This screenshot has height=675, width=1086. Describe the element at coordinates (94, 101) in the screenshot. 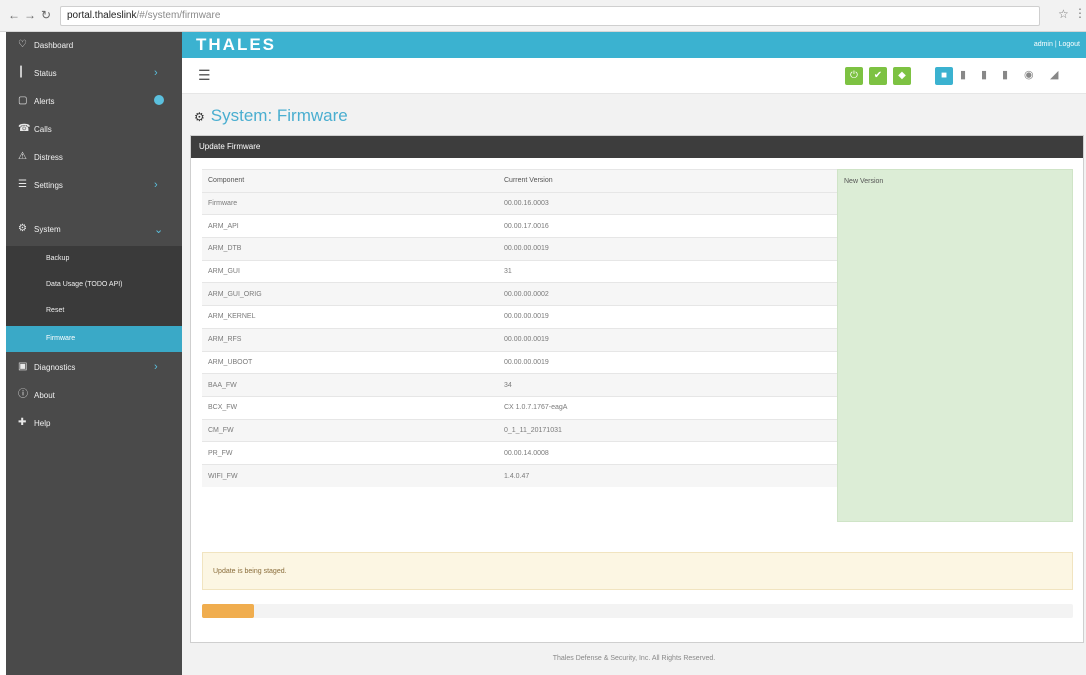

I see `sidebar-item-alerts: ▢ Alerts` at that location.